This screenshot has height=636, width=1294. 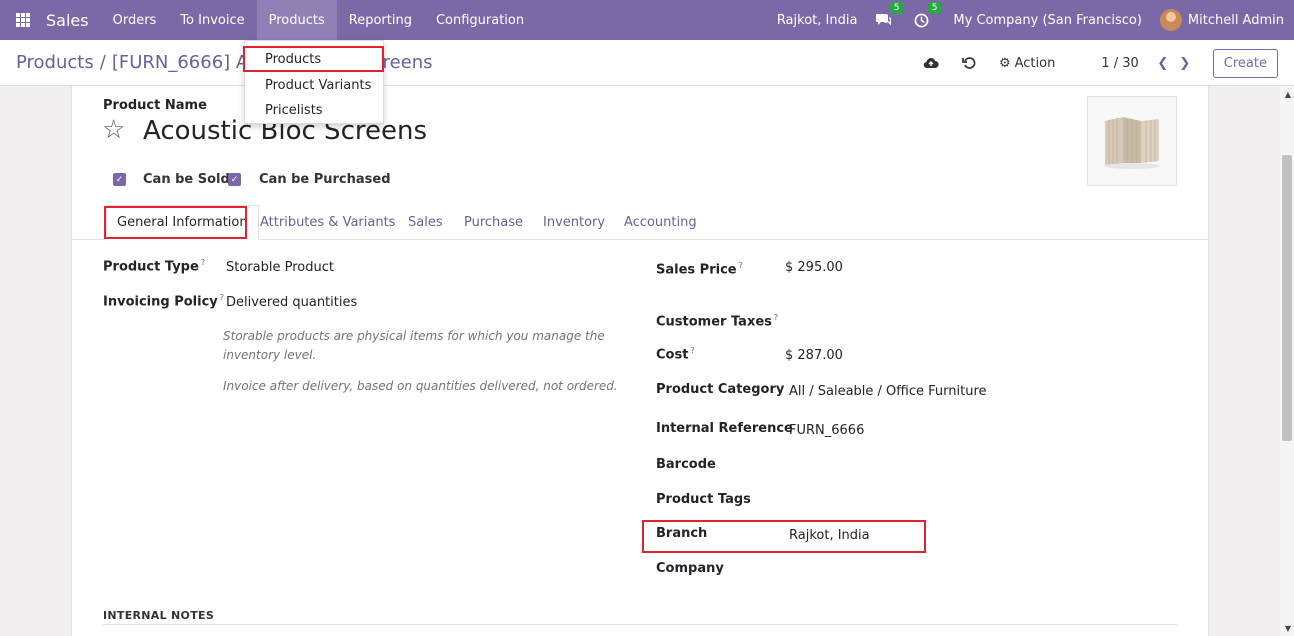 I want to click on apps-menu-icon, so click(x=23, y=20).